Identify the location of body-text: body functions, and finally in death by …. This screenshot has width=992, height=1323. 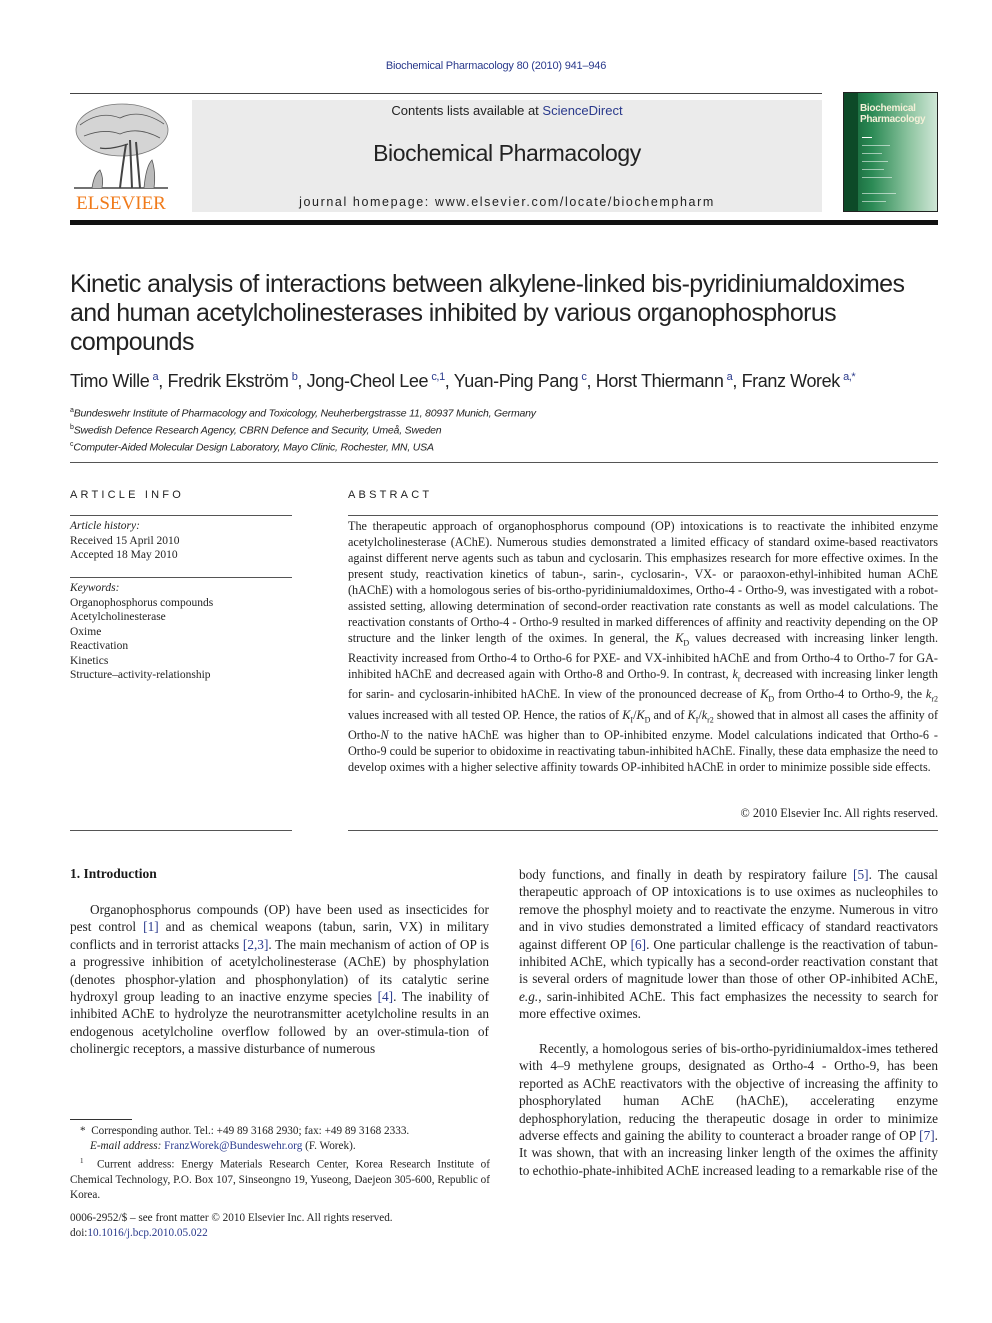
(686, 874).